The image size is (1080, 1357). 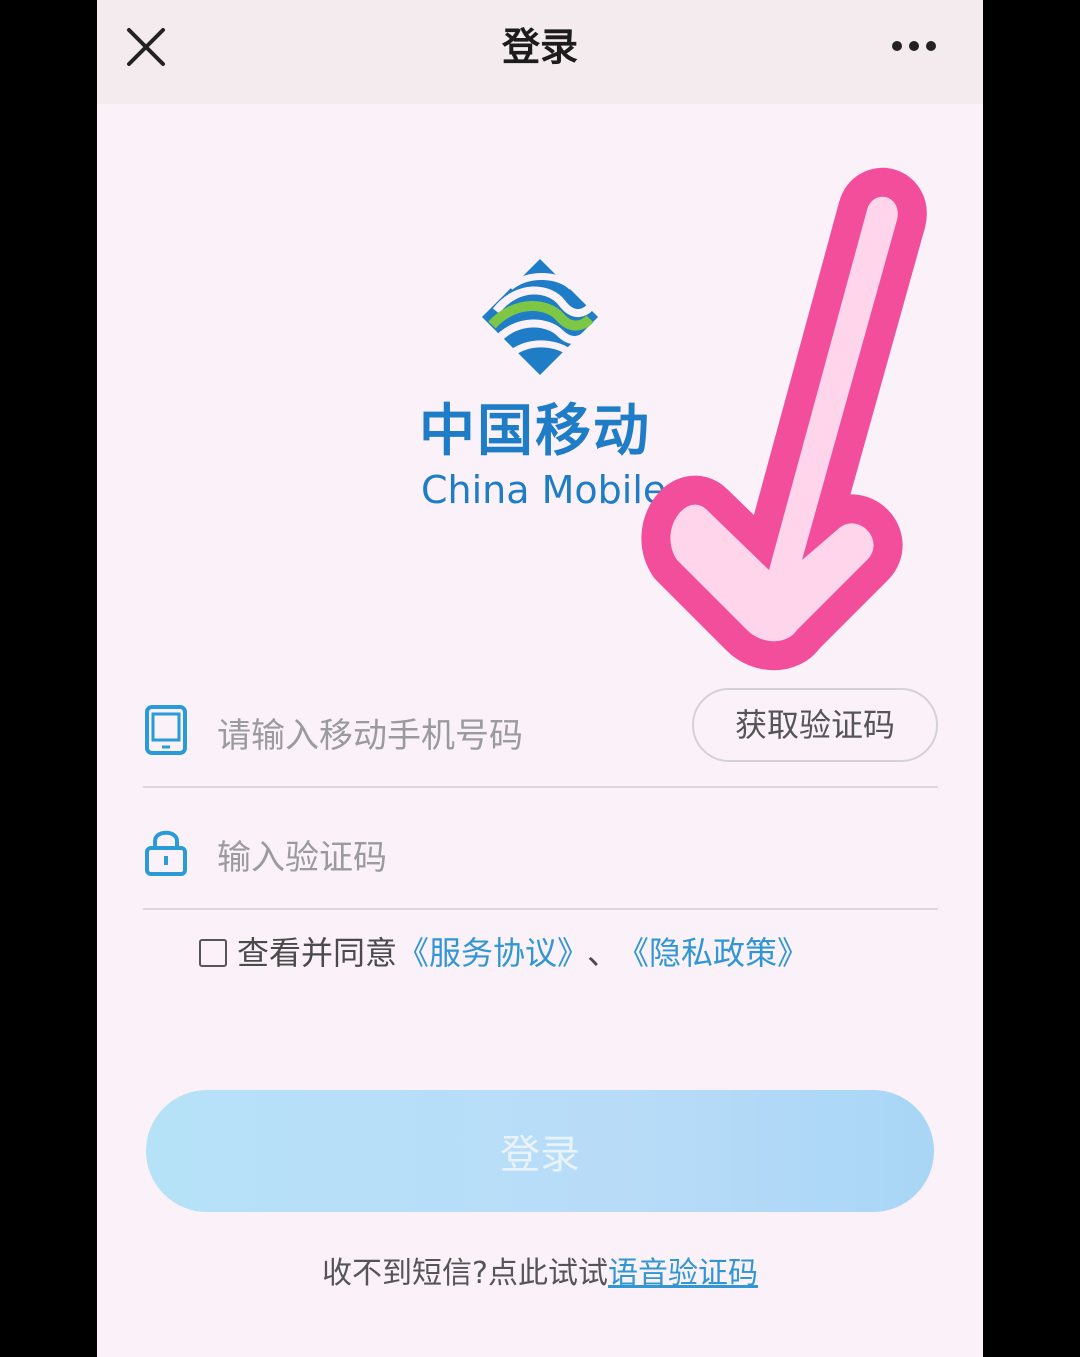 I want to click on phone-icon, so click(x=166, y=730).